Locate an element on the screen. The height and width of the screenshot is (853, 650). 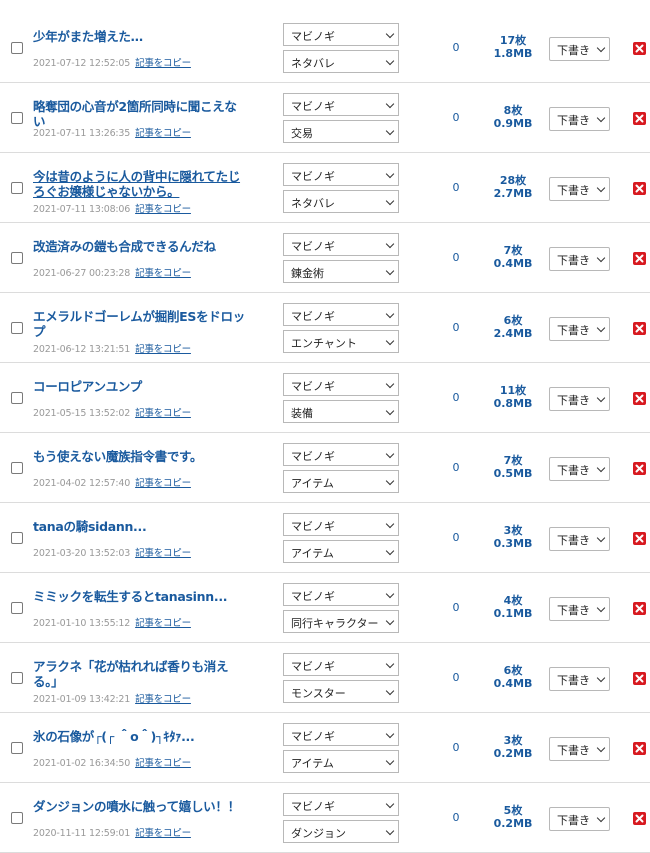
article-title-link: 今は昔のように人の背中に隠れてたじろぐお嬢様じゃないから。 is located at coordinates (140, 184).